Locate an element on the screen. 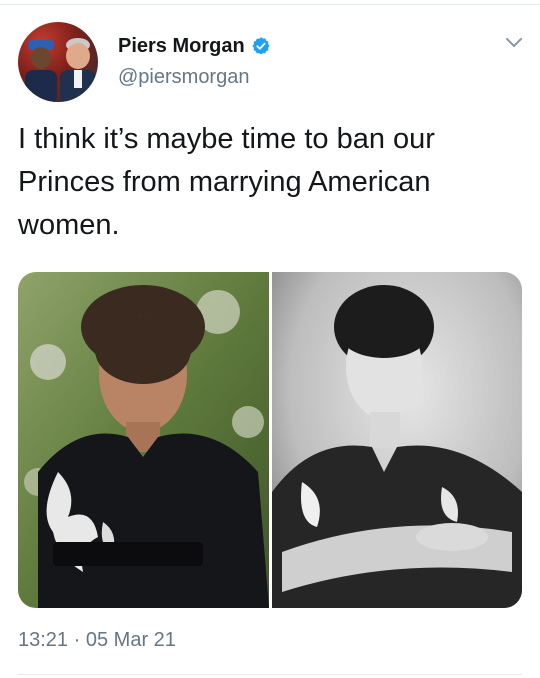  top-divider is located at coordinates (270, 4).